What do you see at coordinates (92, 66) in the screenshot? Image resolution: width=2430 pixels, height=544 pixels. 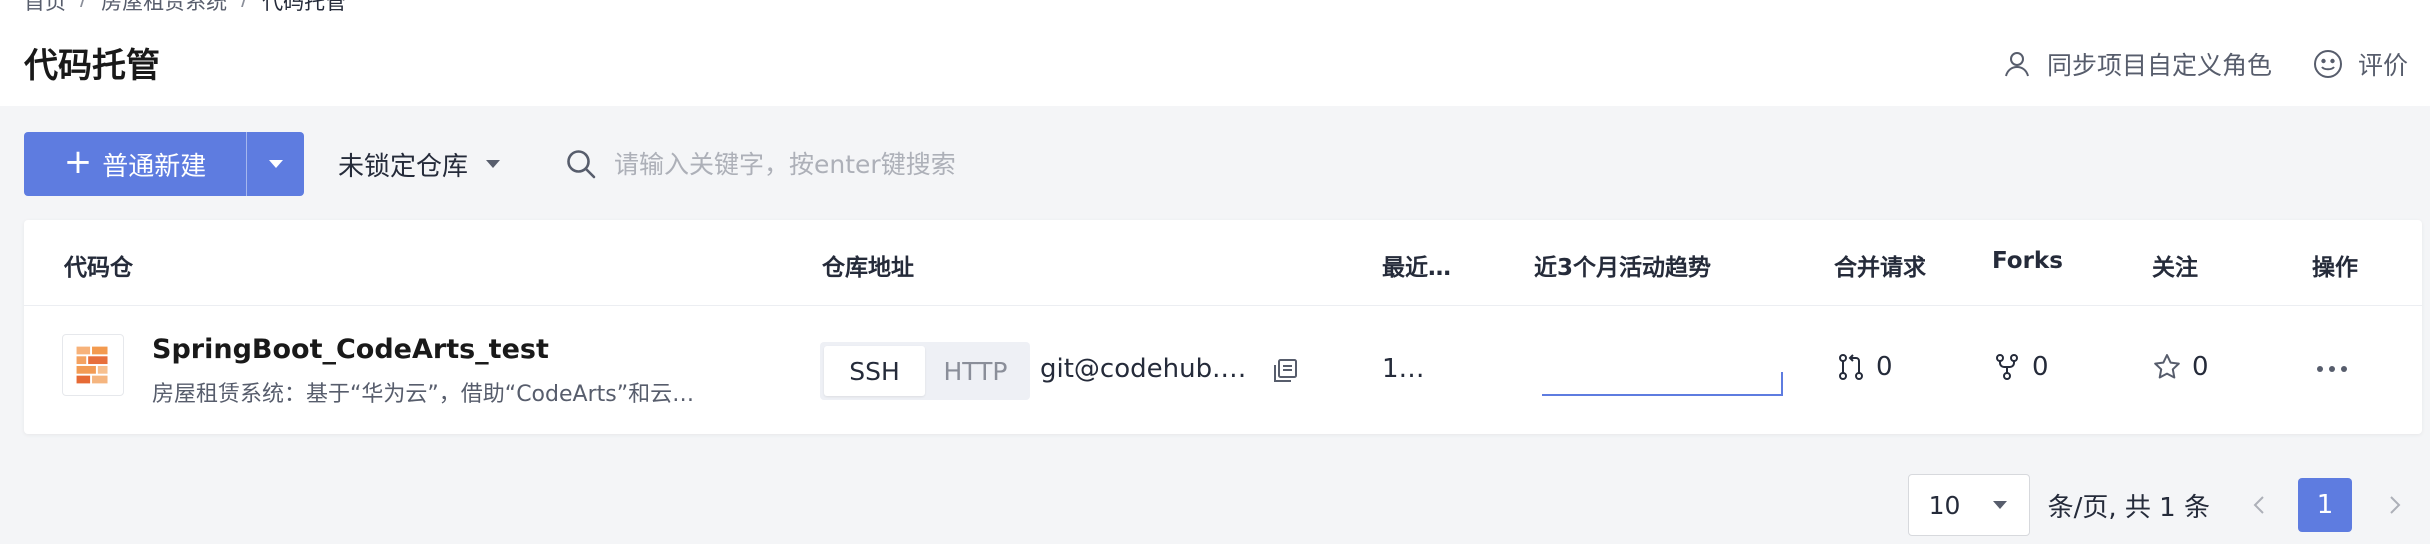 I see `page-title: 代码托管` at bounding box center [92, 66].